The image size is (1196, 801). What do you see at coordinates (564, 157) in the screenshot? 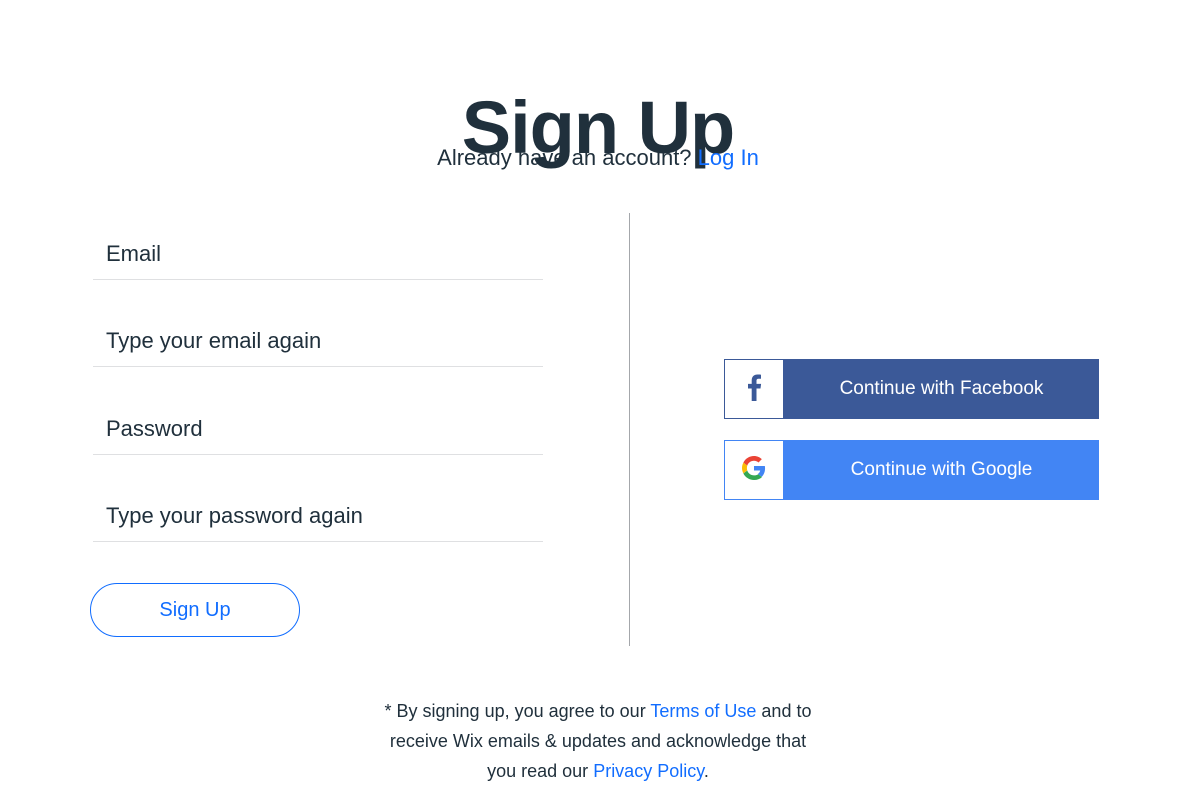
I see `login-prompt-text: Already have an account?` at bounding box center [564, 157].